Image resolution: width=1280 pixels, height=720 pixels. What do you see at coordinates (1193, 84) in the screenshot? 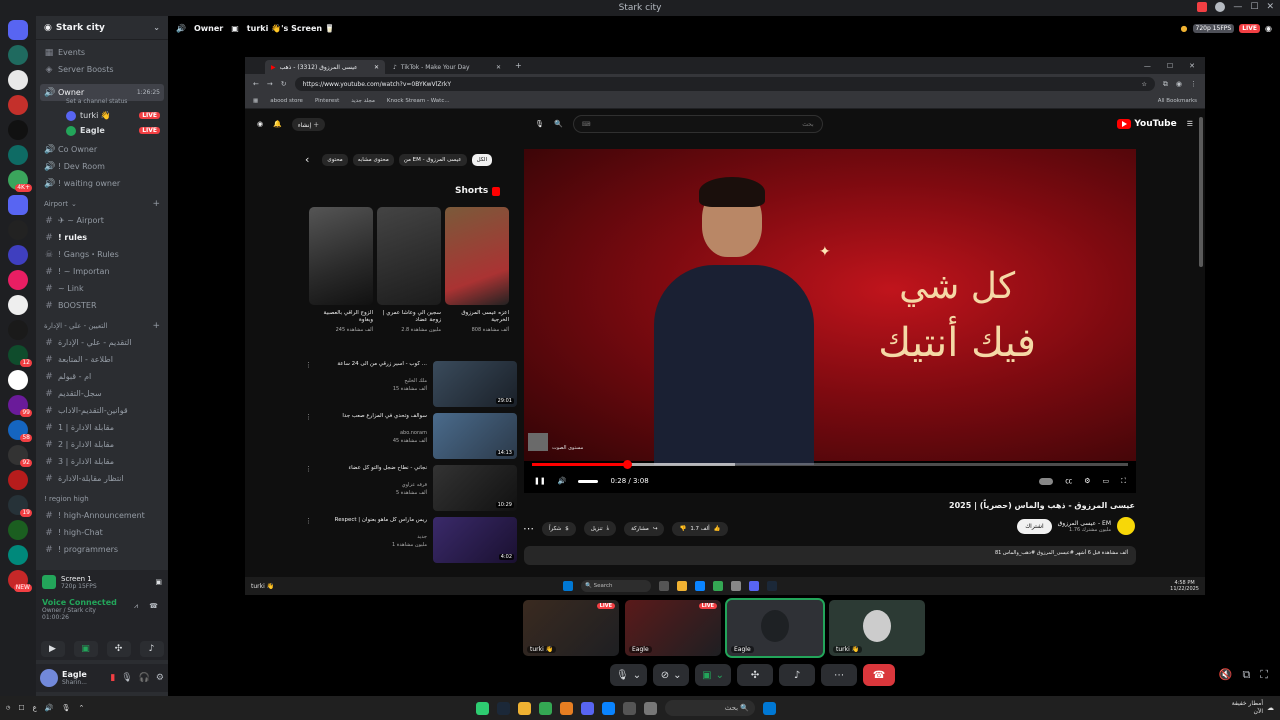
I see `menu-icon: ⋮` at bounding box center [1193, 84].